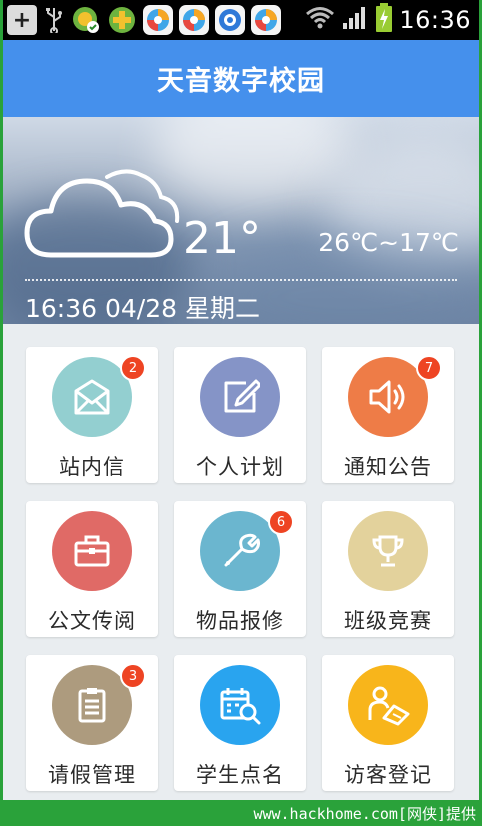 The width and height of the screenshot is (482, 826). I want to click on tile-label: 访客登记, so click(388, 775).